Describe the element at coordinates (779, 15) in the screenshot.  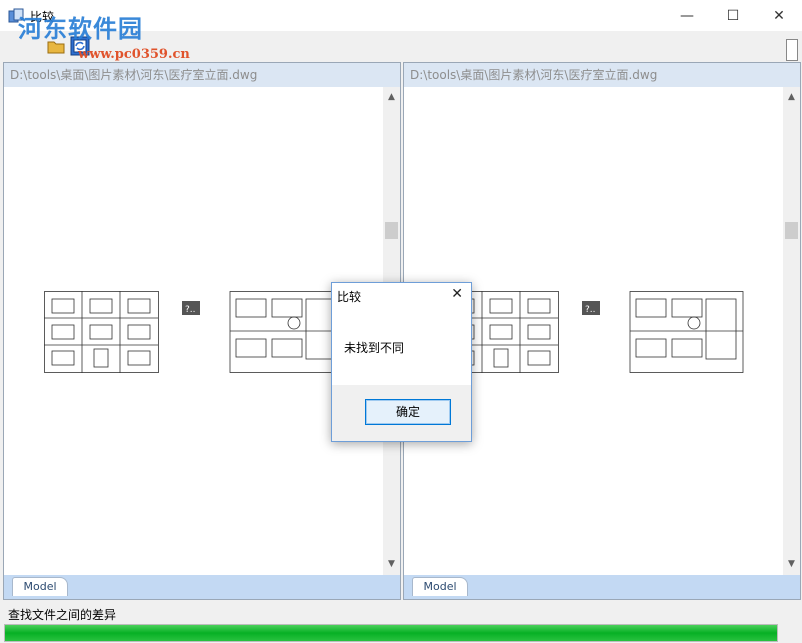
I see `close-button: ✕` at that location.